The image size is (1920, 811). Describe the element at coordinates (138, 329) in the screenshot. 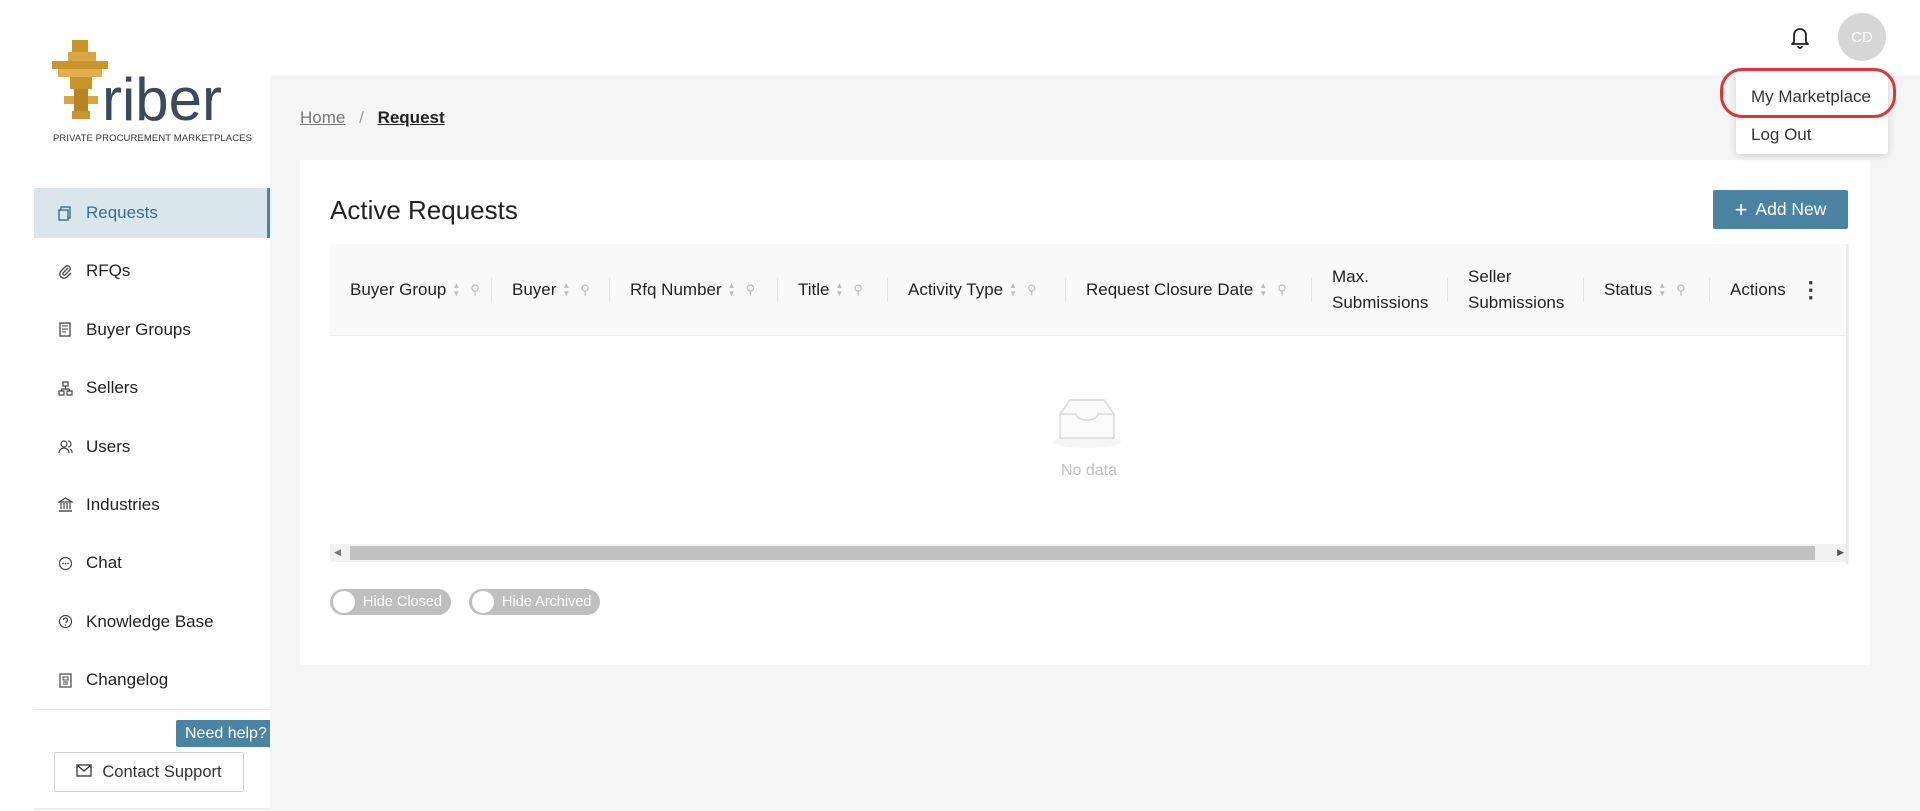

I see `sidebar-item-label: Buyer Groups` at that location.